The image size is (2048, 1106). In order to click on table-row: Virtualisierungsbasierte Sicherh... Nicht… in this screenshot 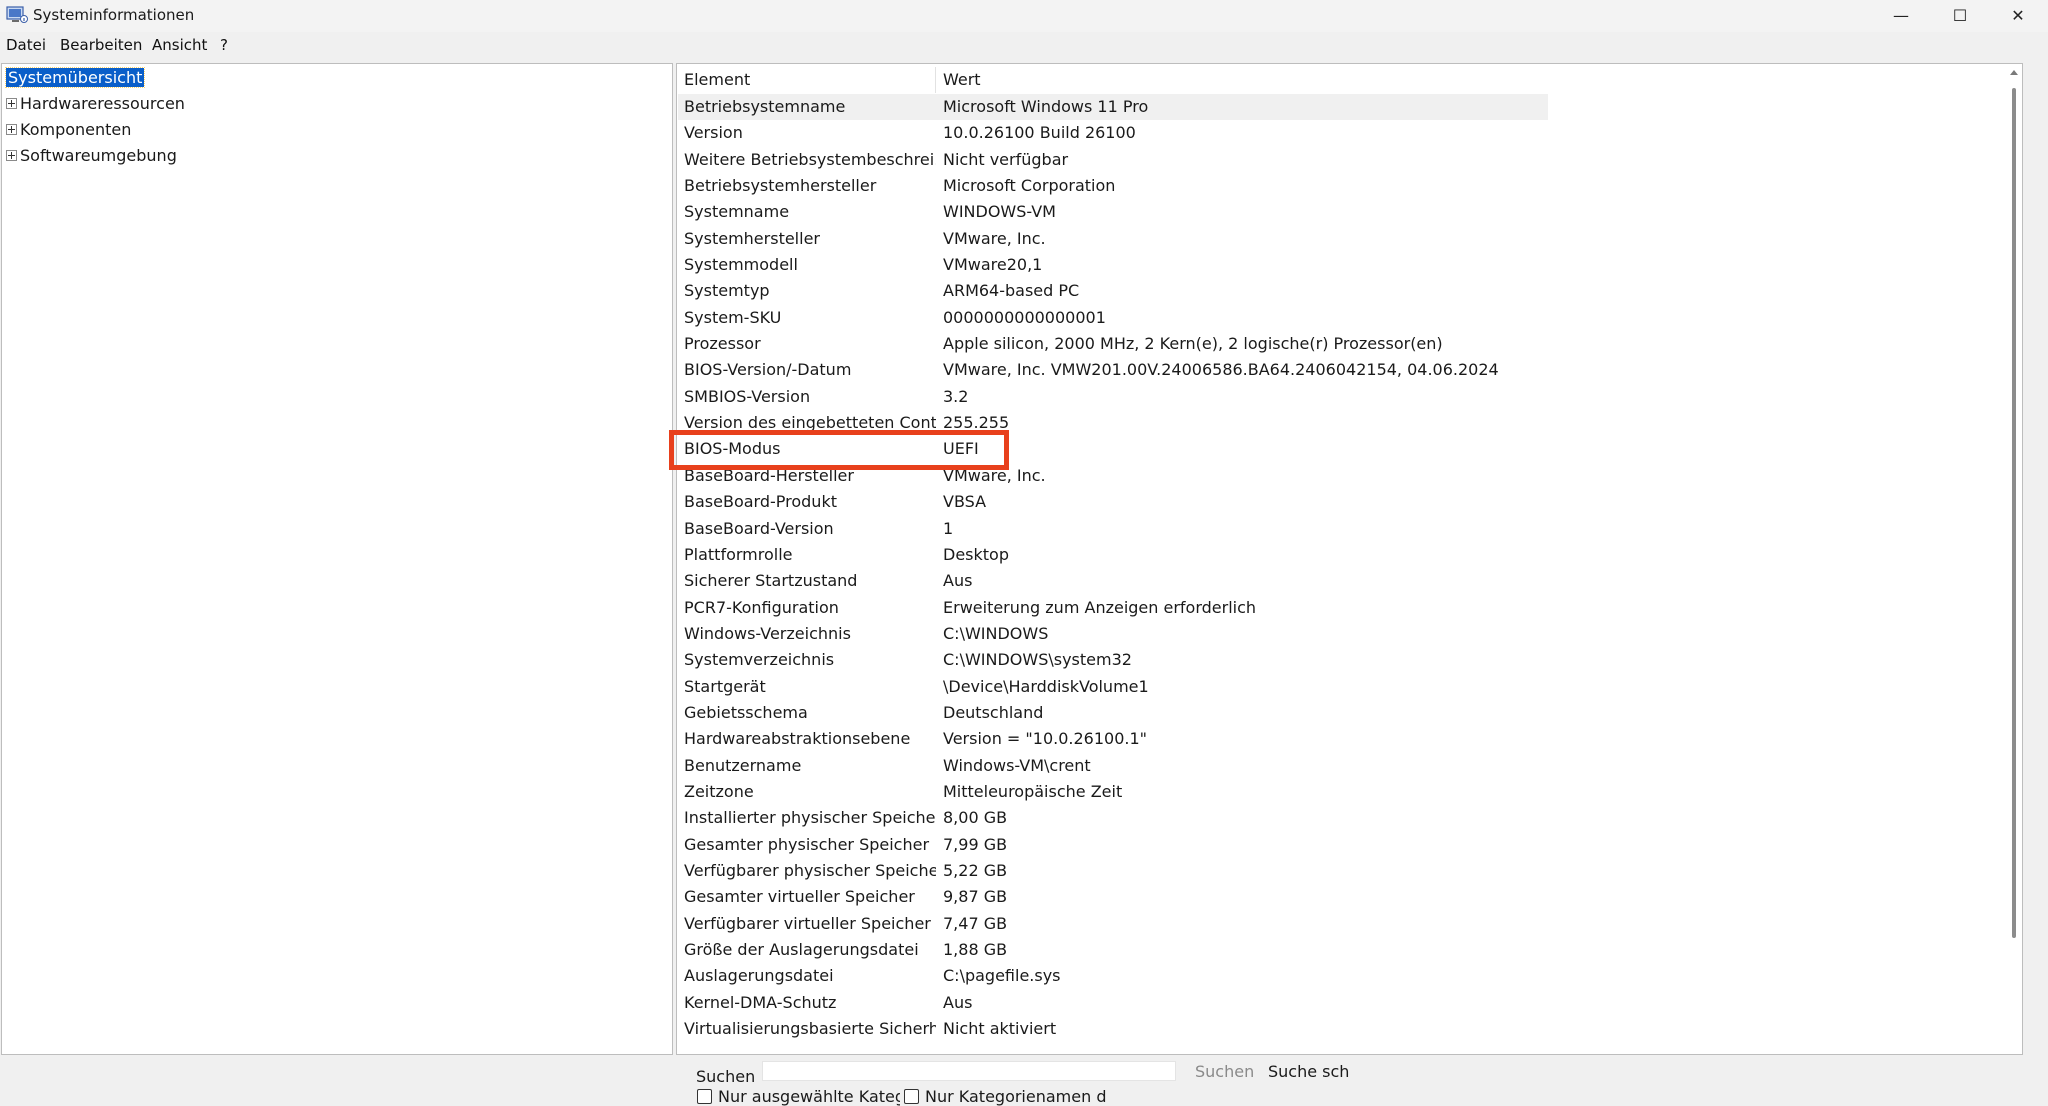, I will do `click(1338, 1029)`.